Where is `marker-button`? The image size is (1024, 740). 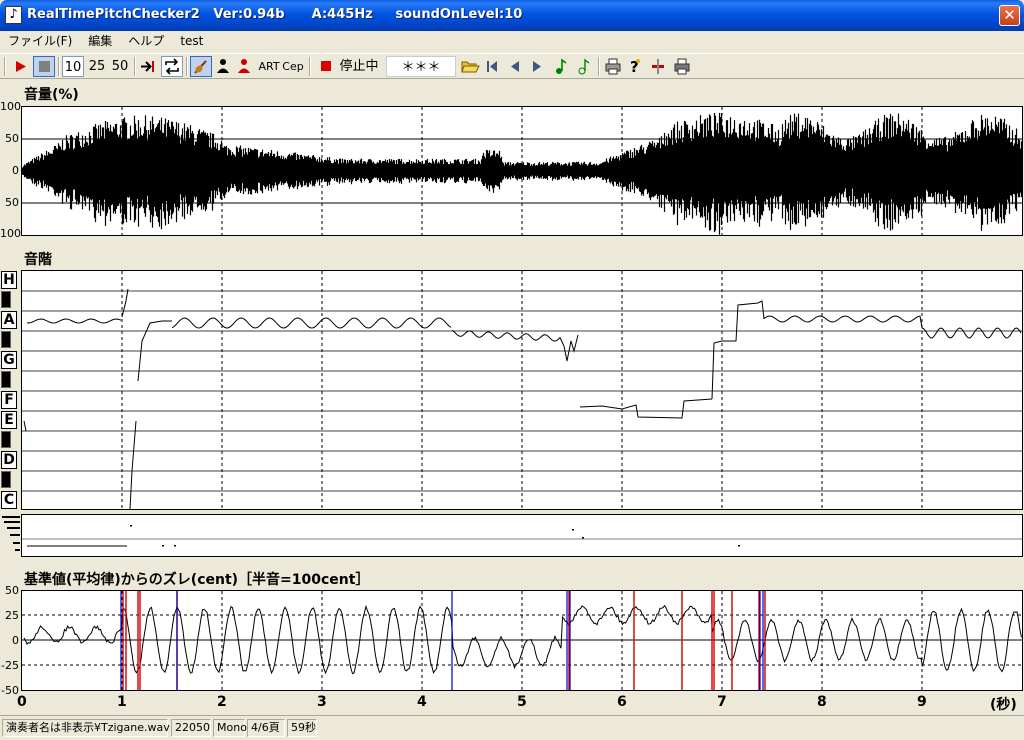 marker-button is located at coordinates (658, 66).